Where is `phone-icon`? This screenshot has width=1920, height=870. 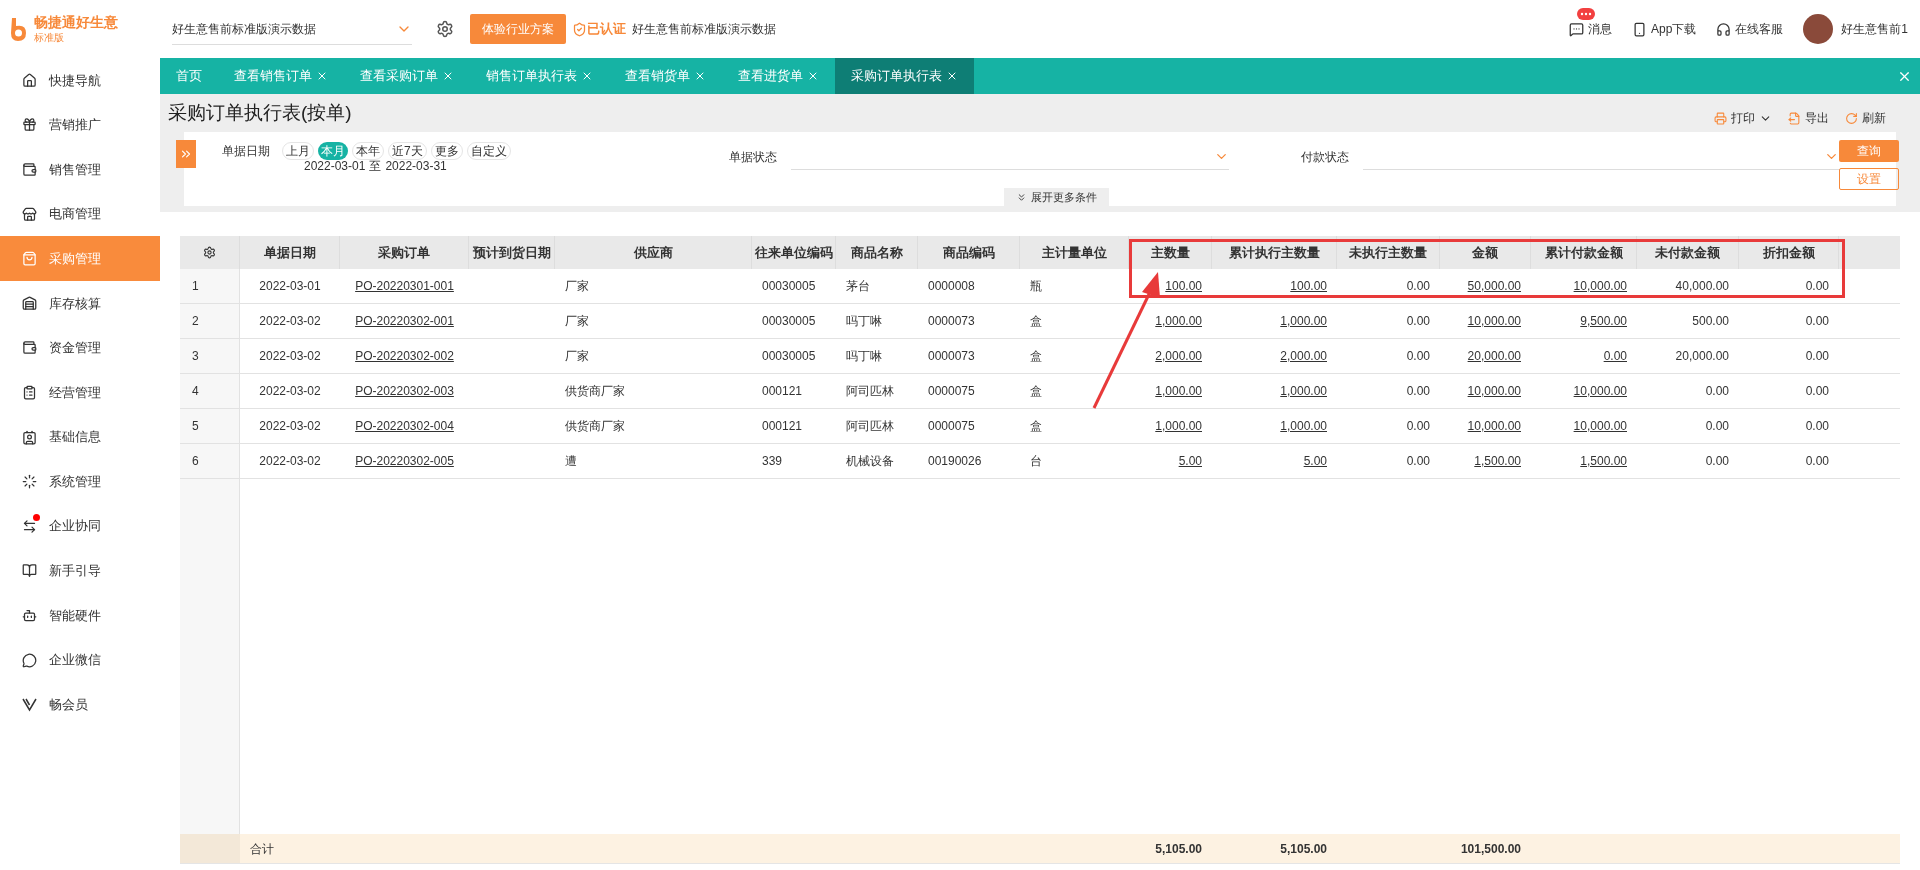 phone-icon is located at coordinates (1639, 29).